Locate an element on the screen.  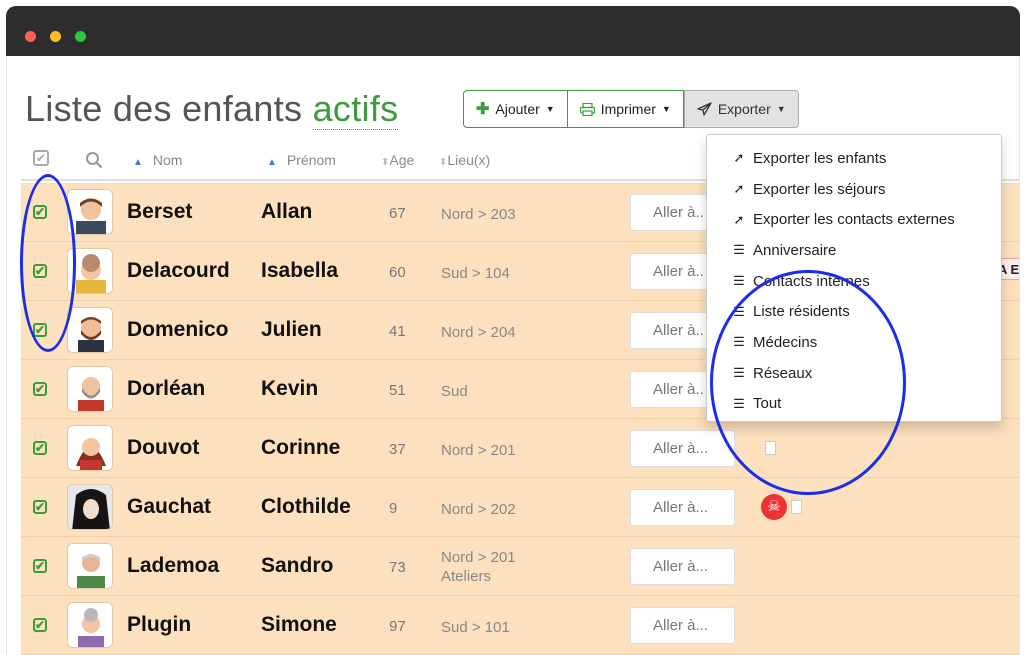
row-age: 60 is located at coordinates (397, 272).